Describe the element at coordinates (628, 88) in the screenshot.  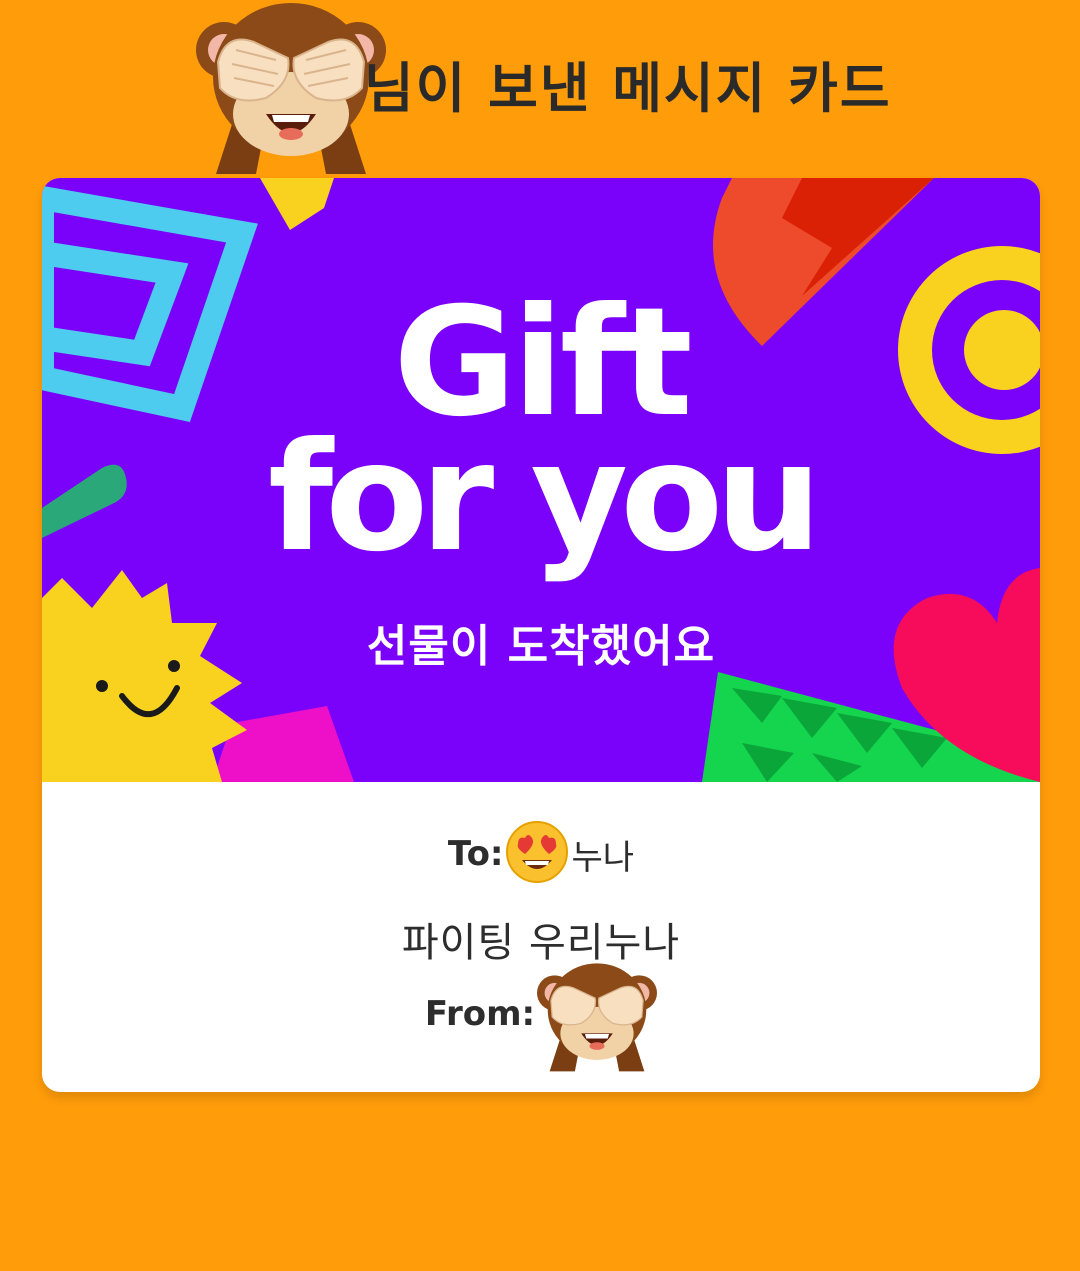
I see `page-title: 님이 보낸 메시지 카드` at that location.